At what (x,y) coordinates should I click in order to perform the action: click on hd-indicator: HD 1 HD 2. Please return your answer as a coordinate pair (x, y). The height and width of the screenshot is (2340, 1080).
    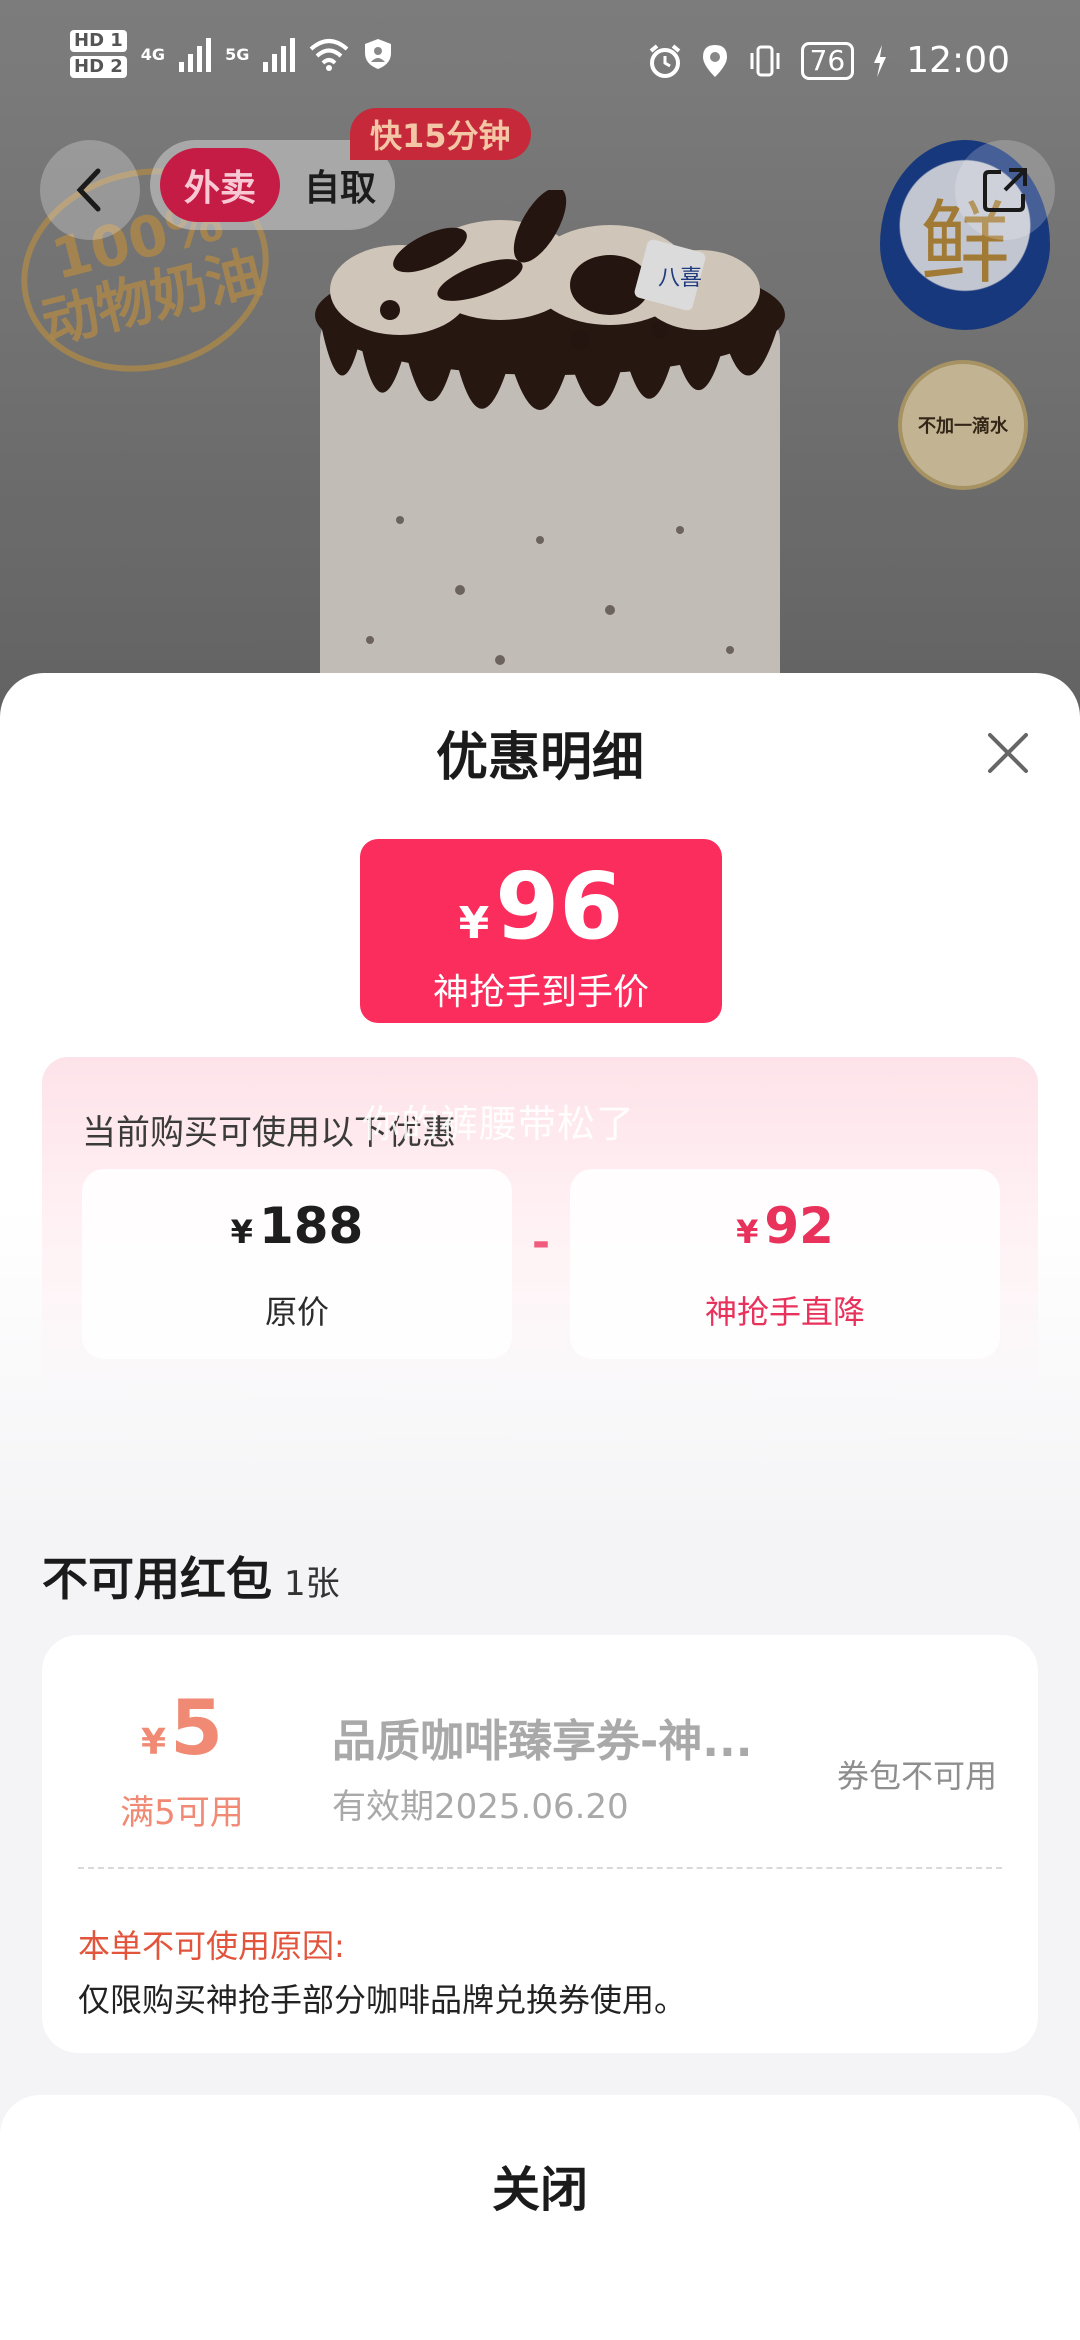
    Looking at the image, I should click on (98, 54).